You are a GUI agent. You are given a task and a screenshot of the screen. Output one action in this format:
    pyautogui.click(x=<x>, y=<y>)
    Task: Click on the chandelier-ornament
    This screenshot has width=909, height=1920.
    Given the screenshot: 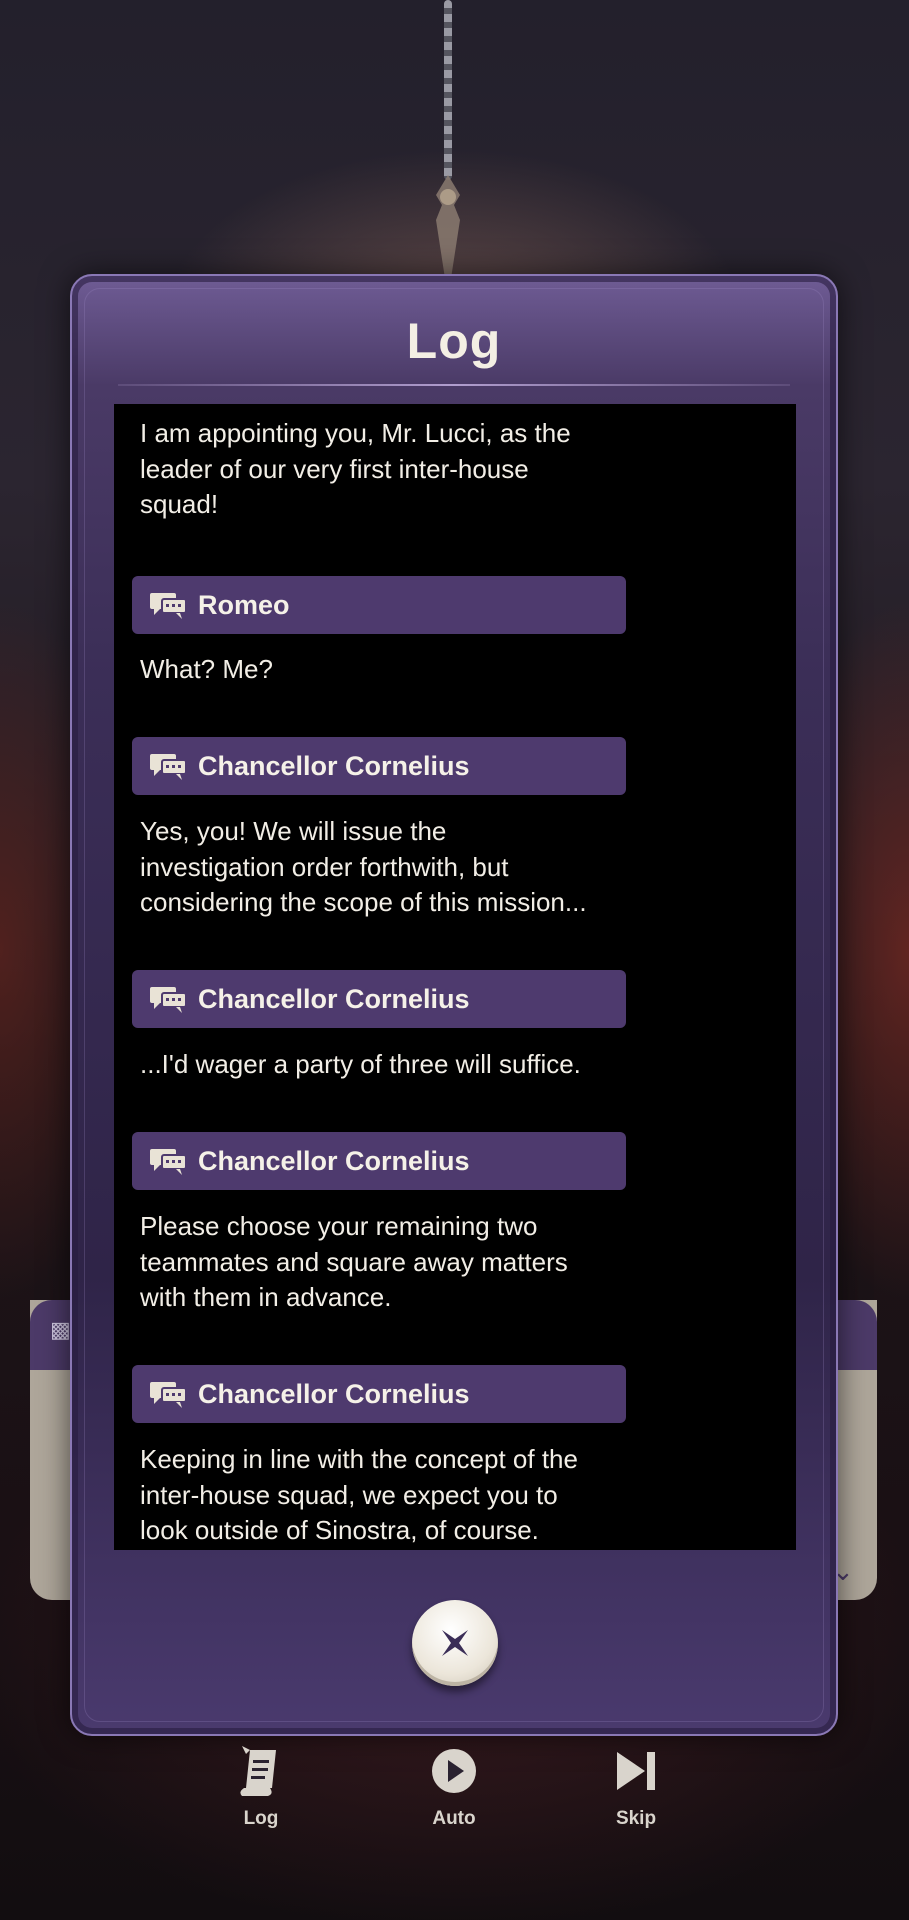 What is the action you would take?
    pyautogui.click(x=448, y=230)
    